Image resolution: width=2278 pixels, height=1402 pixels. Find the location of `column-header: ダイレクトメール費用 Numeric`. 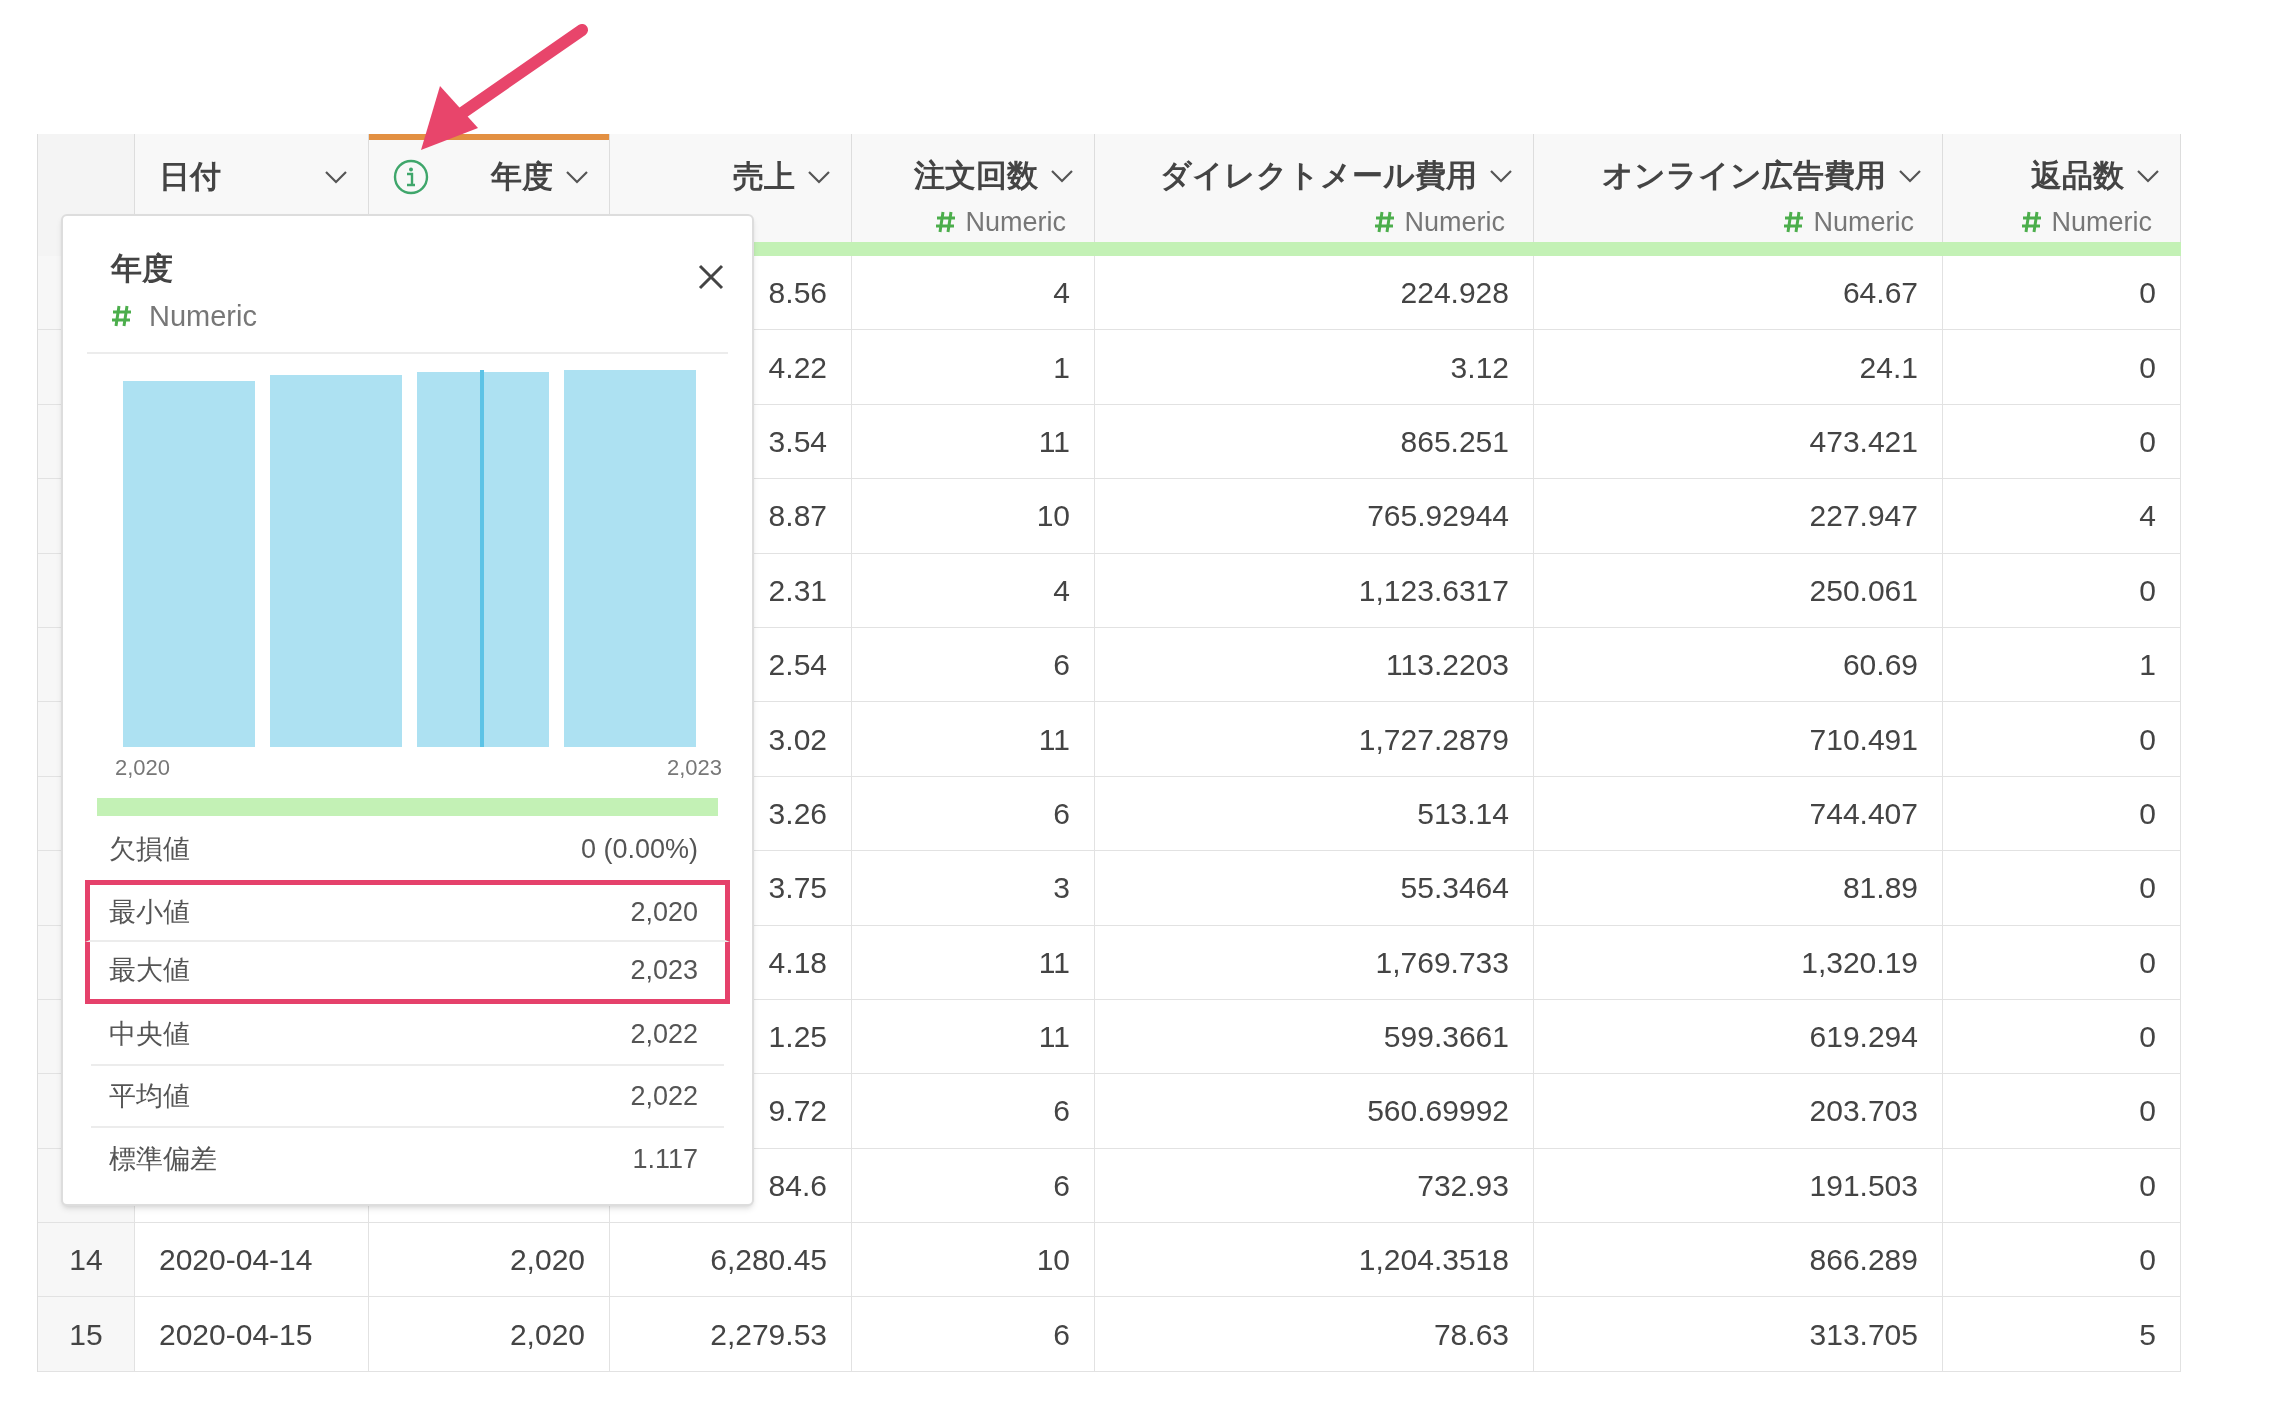

column-header: ダイレクトメール費用 Numeric is located at coordinates (1314, 188).